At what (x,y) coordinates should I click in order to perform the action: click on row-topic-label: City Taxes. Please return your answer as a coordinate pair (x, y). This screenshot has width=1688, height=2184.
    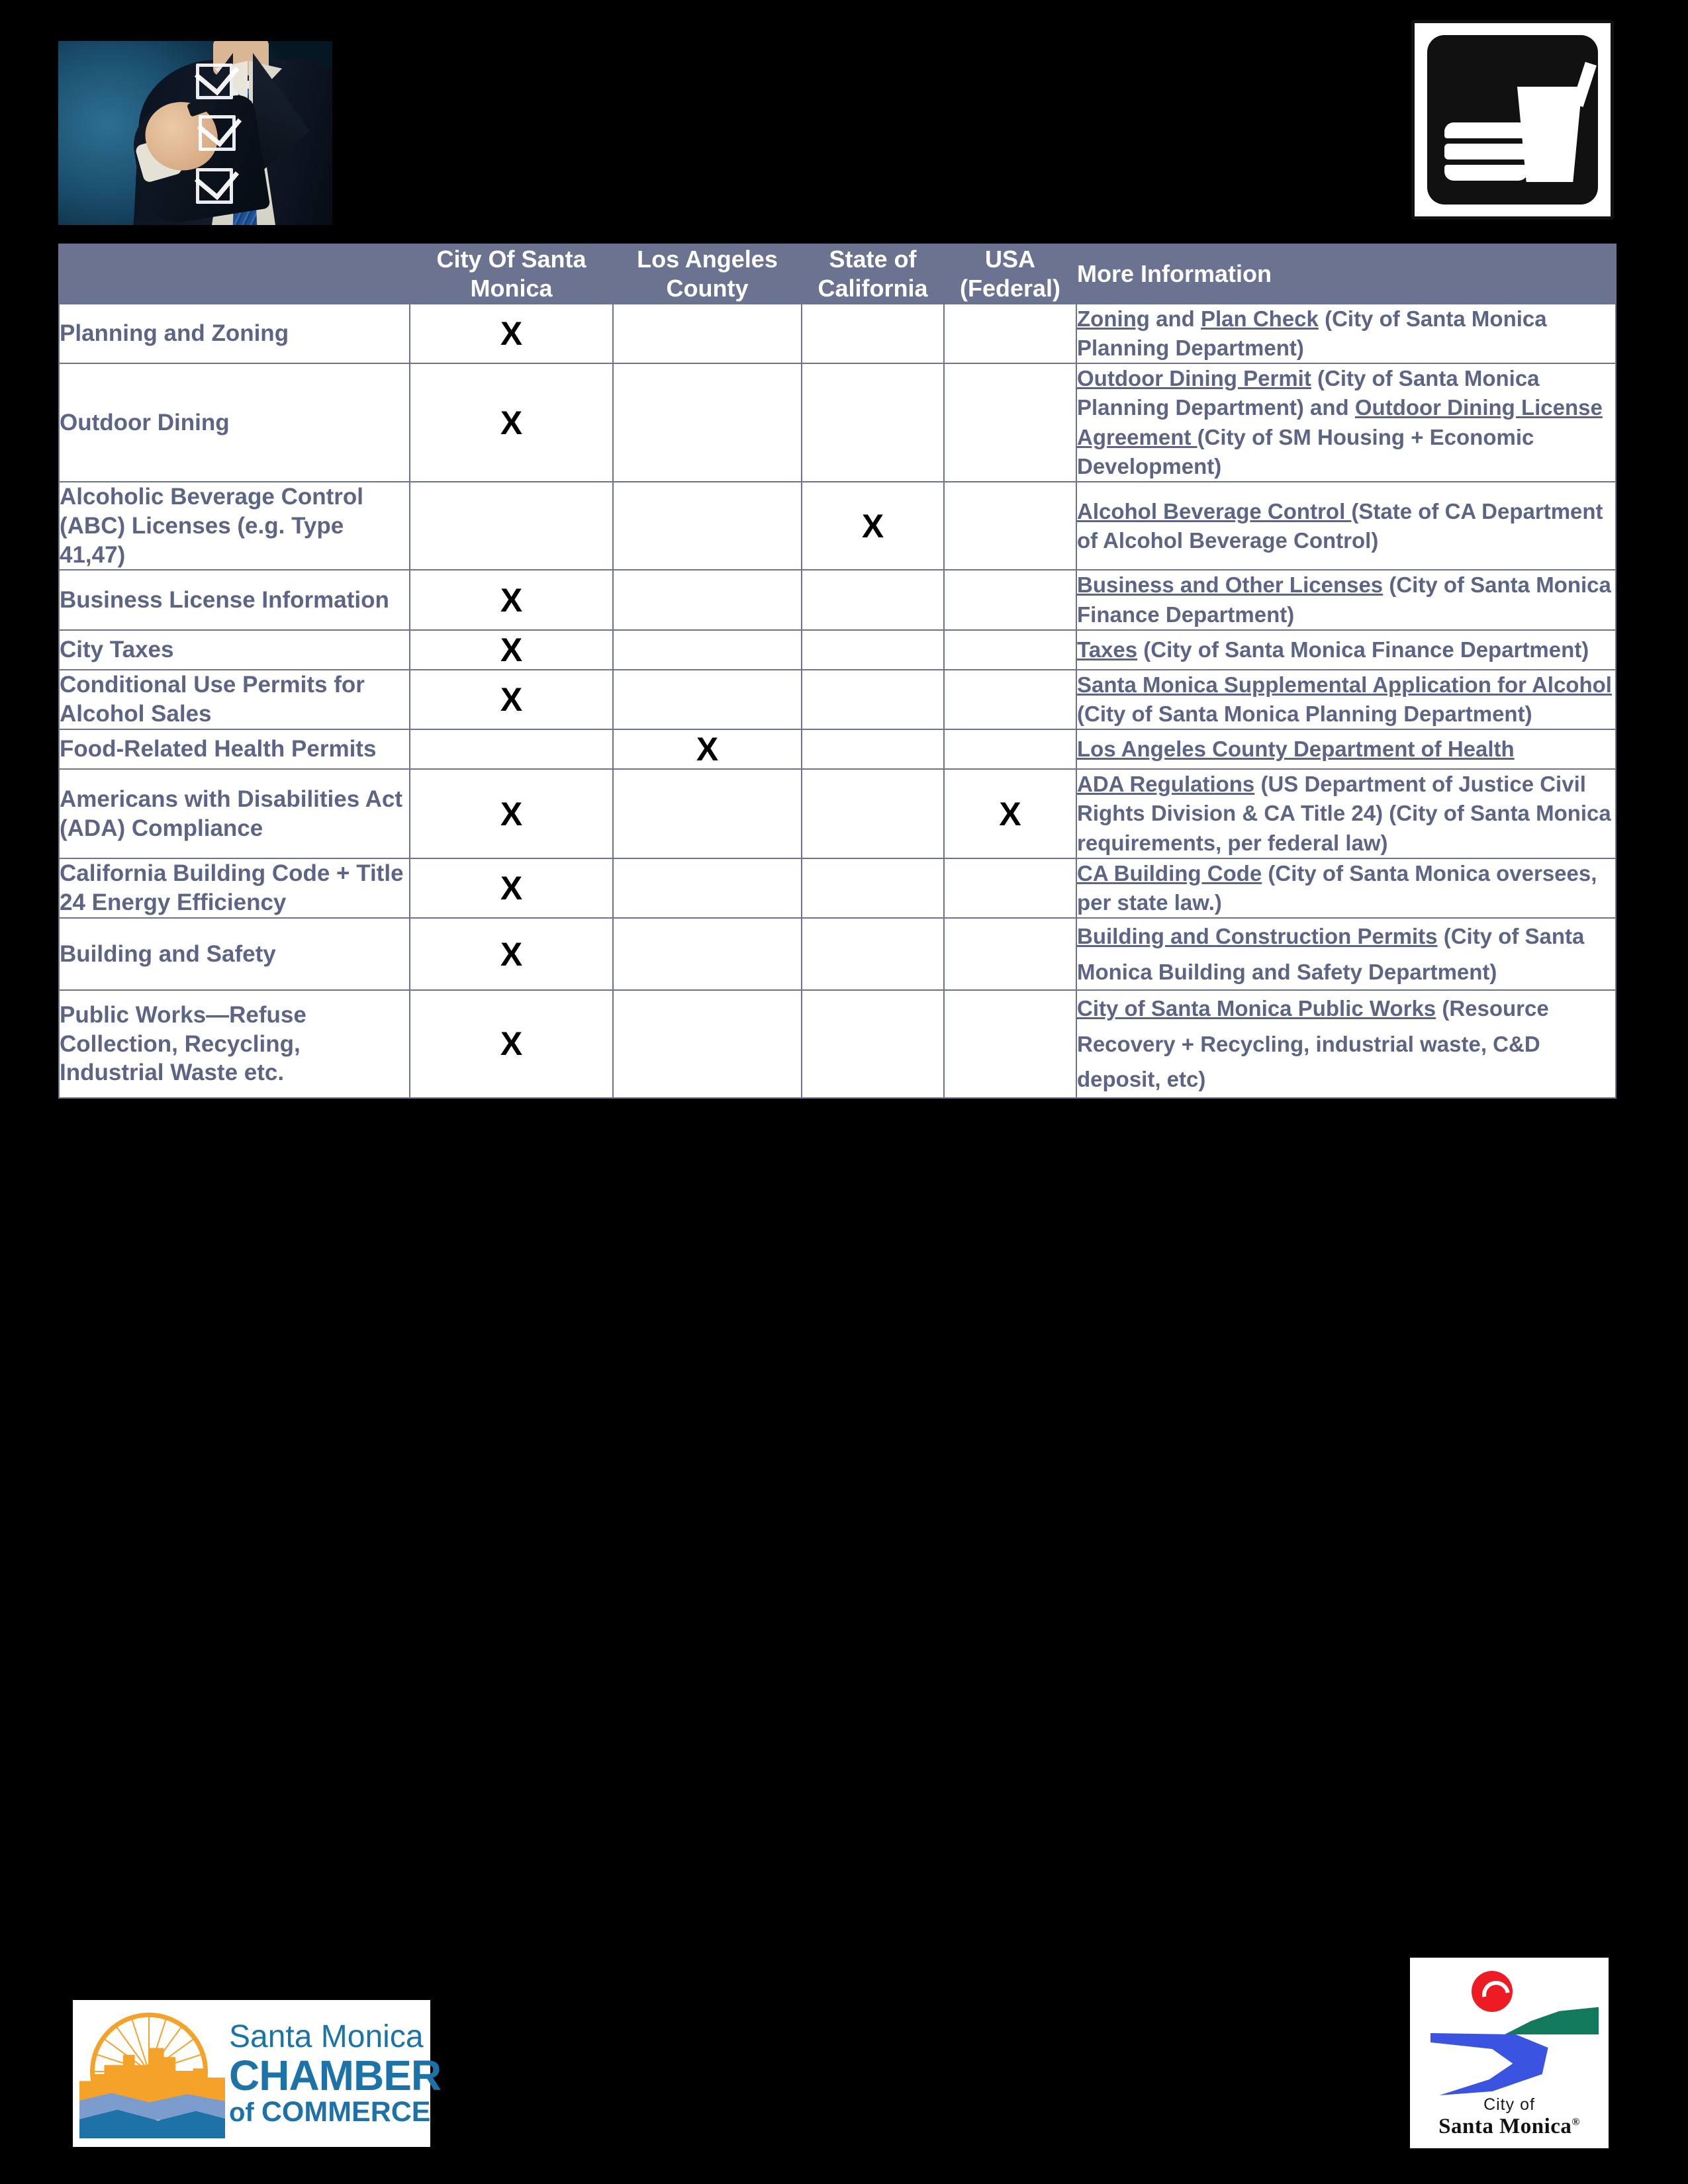
    Looking at the image, I should click on (234, 649).